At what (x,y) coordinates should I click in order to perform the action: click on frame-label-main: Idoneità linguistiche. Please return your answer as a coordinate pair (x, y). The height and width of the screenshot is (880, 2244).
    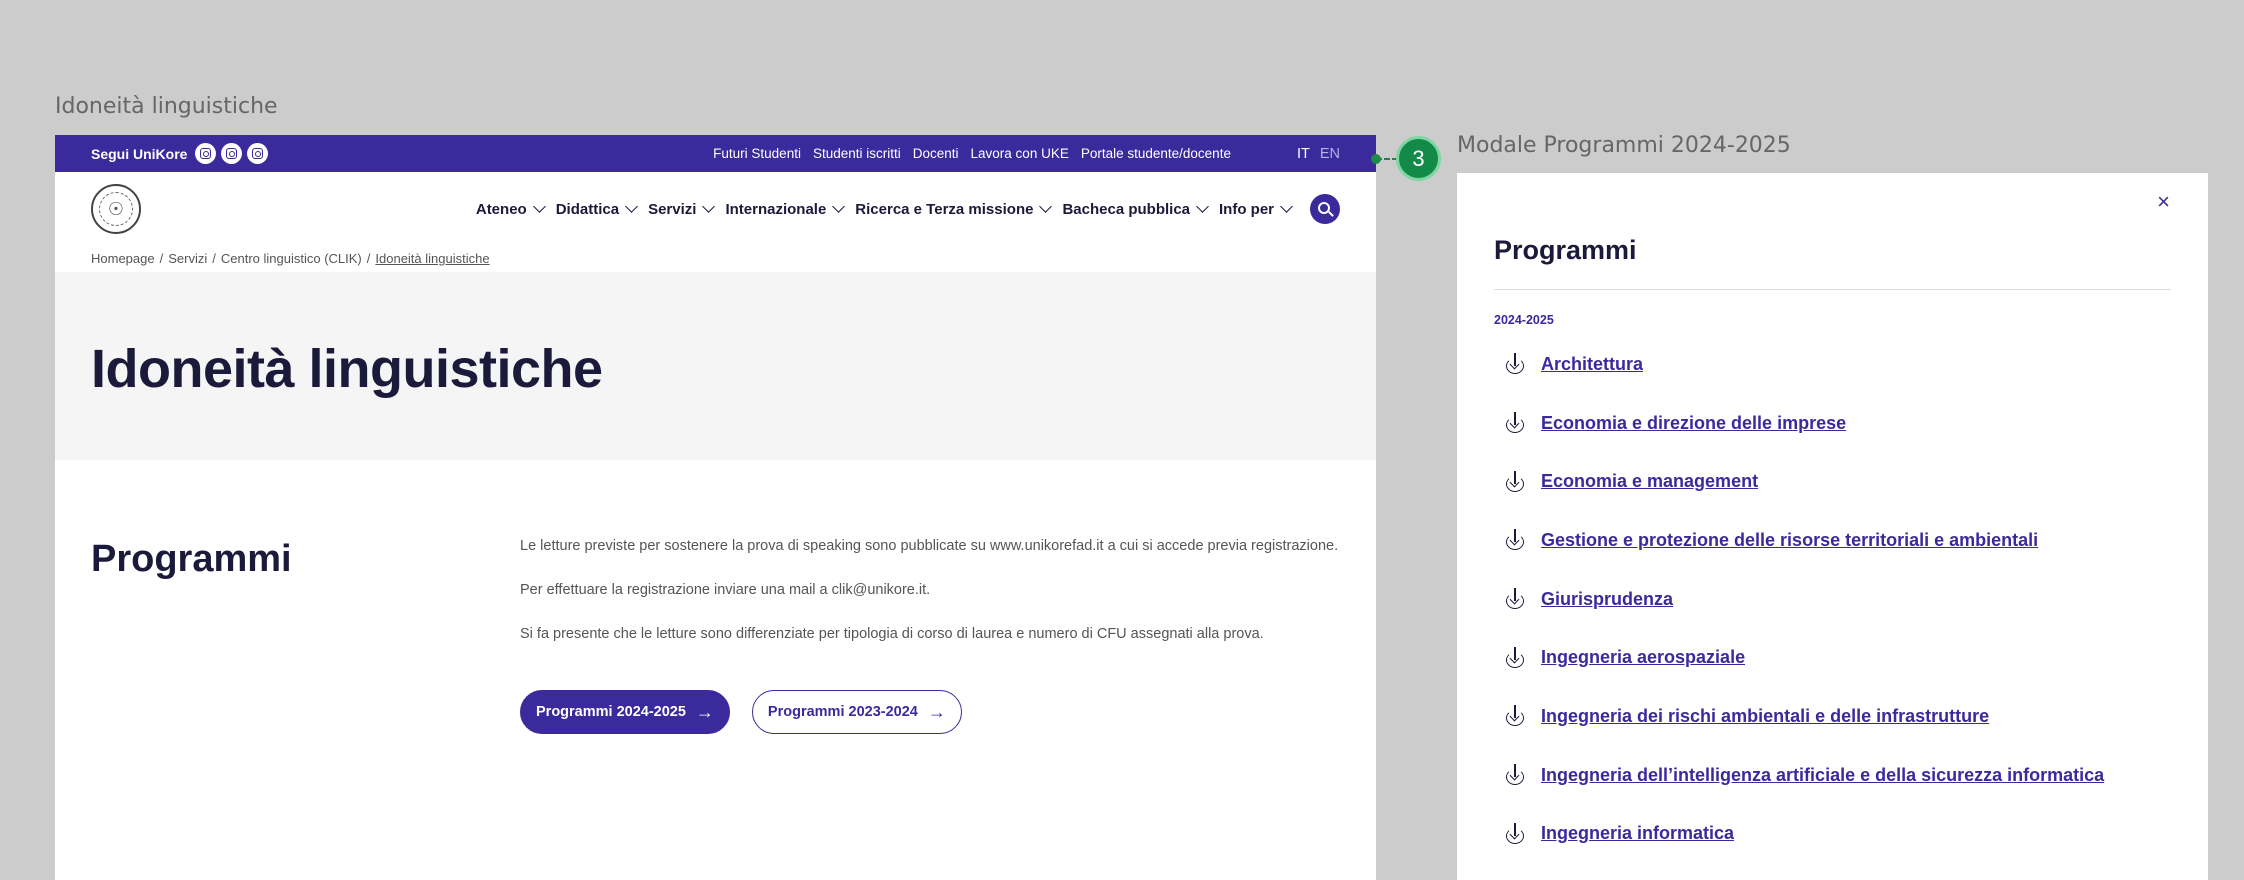
    Looking at the image, I should click on (166, 106).